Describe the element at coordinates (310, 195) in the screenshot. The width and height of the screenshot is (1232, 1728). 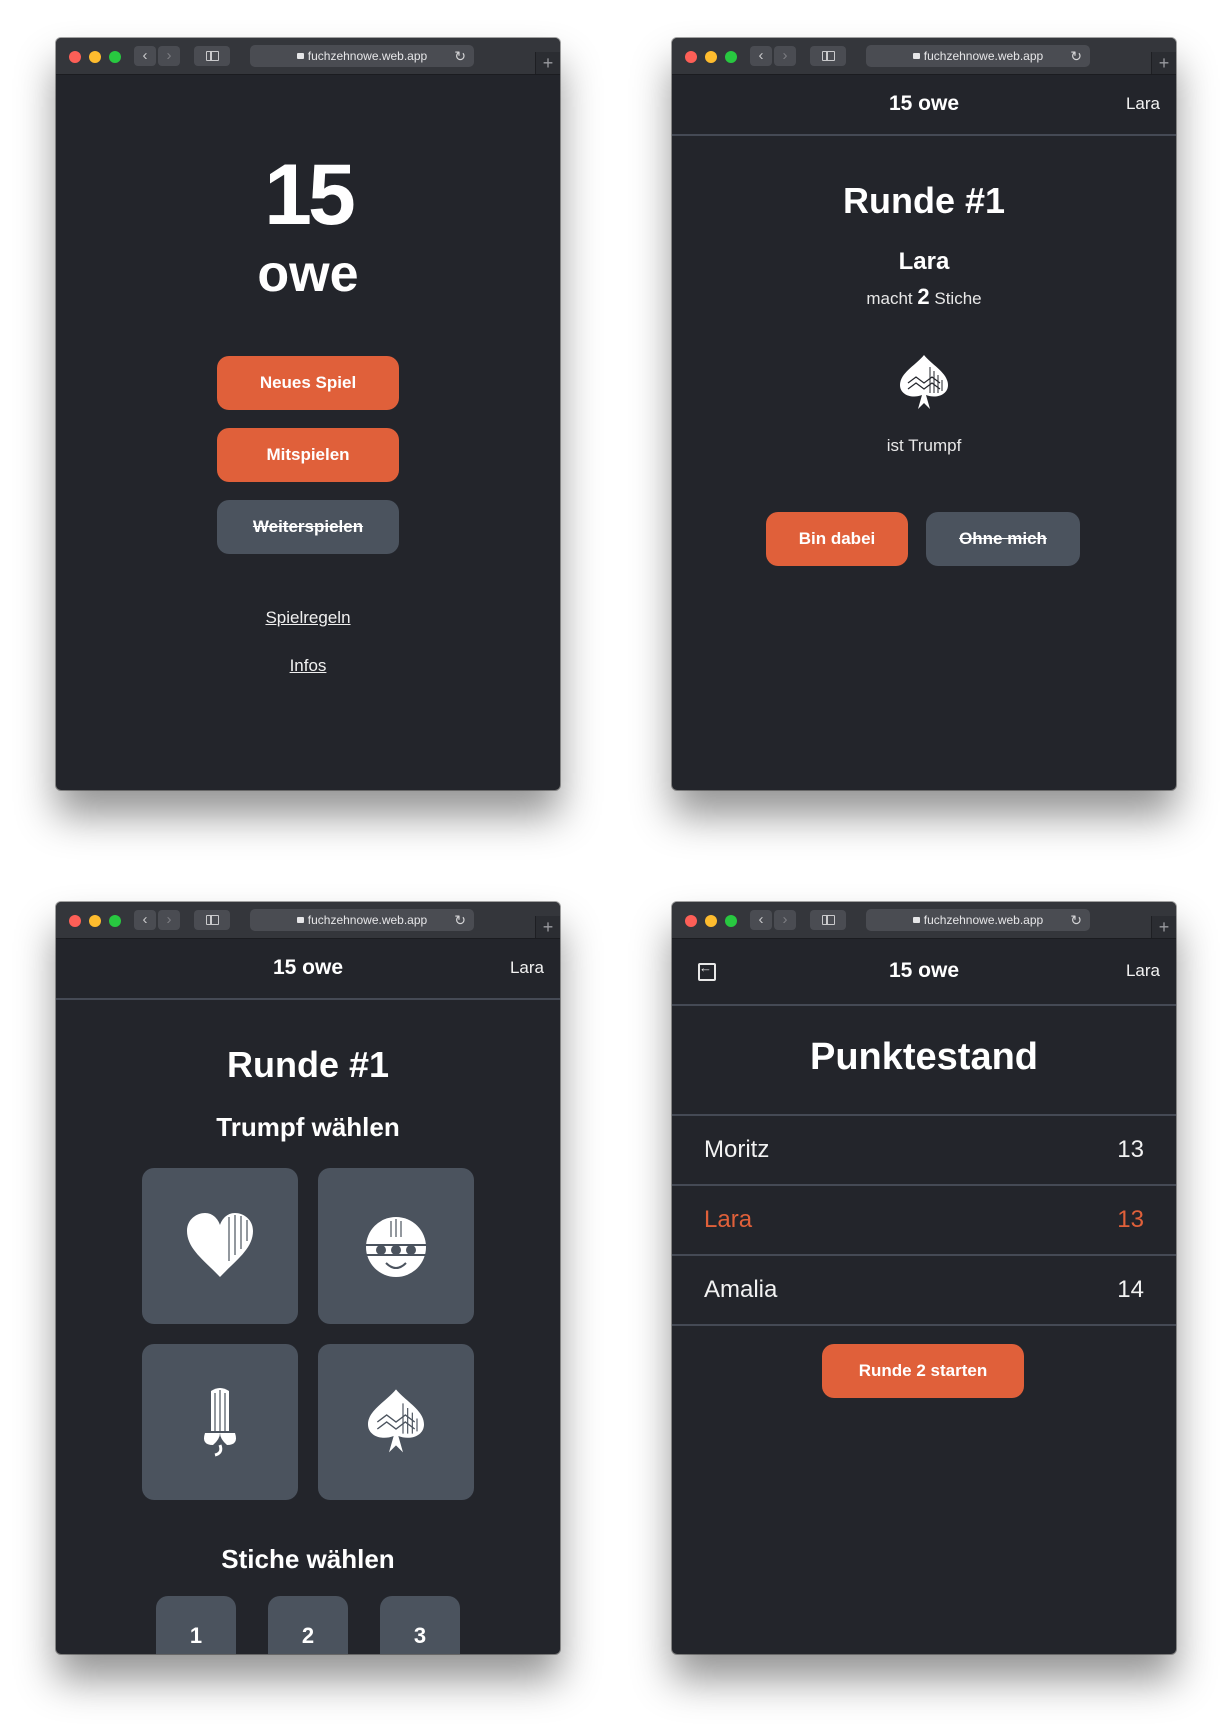
I see `logo-number: 15` at that location.